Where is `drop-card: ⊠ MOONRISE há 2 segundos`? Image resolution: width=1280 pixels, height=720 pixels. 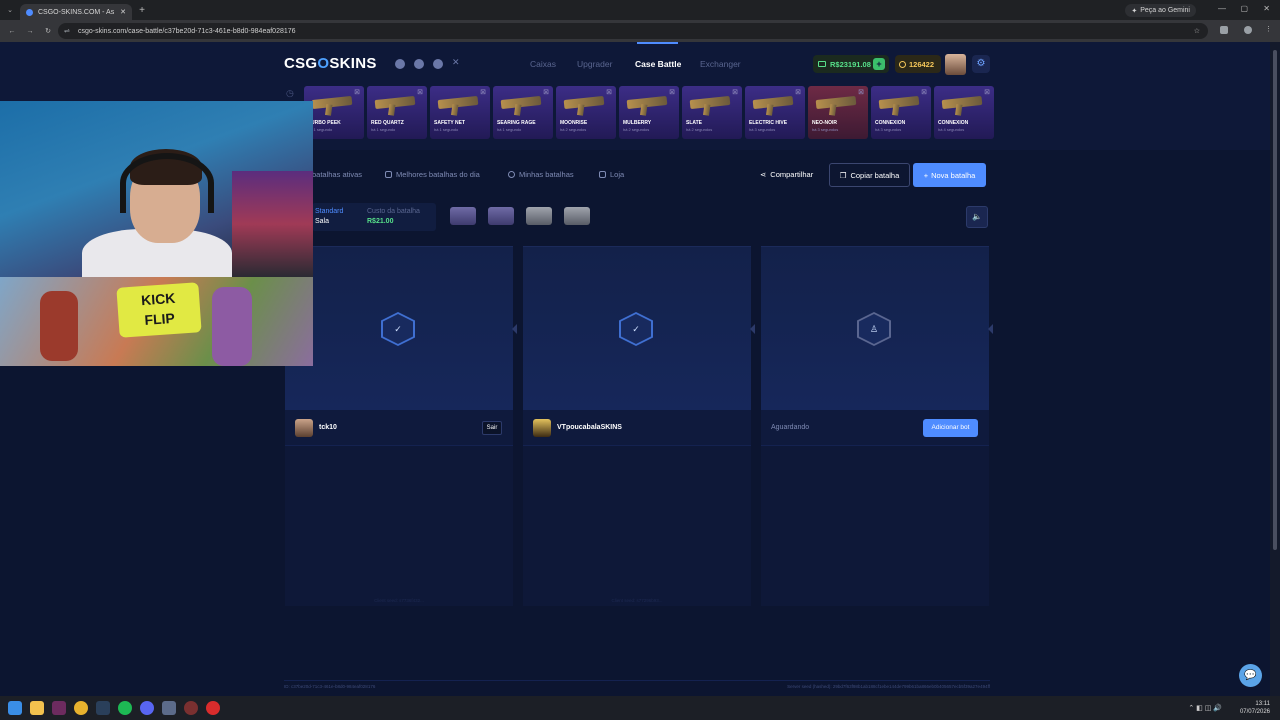 drop-card: ⊠ MOONRISE há 2 segundos is located at coordinates (586, 112).